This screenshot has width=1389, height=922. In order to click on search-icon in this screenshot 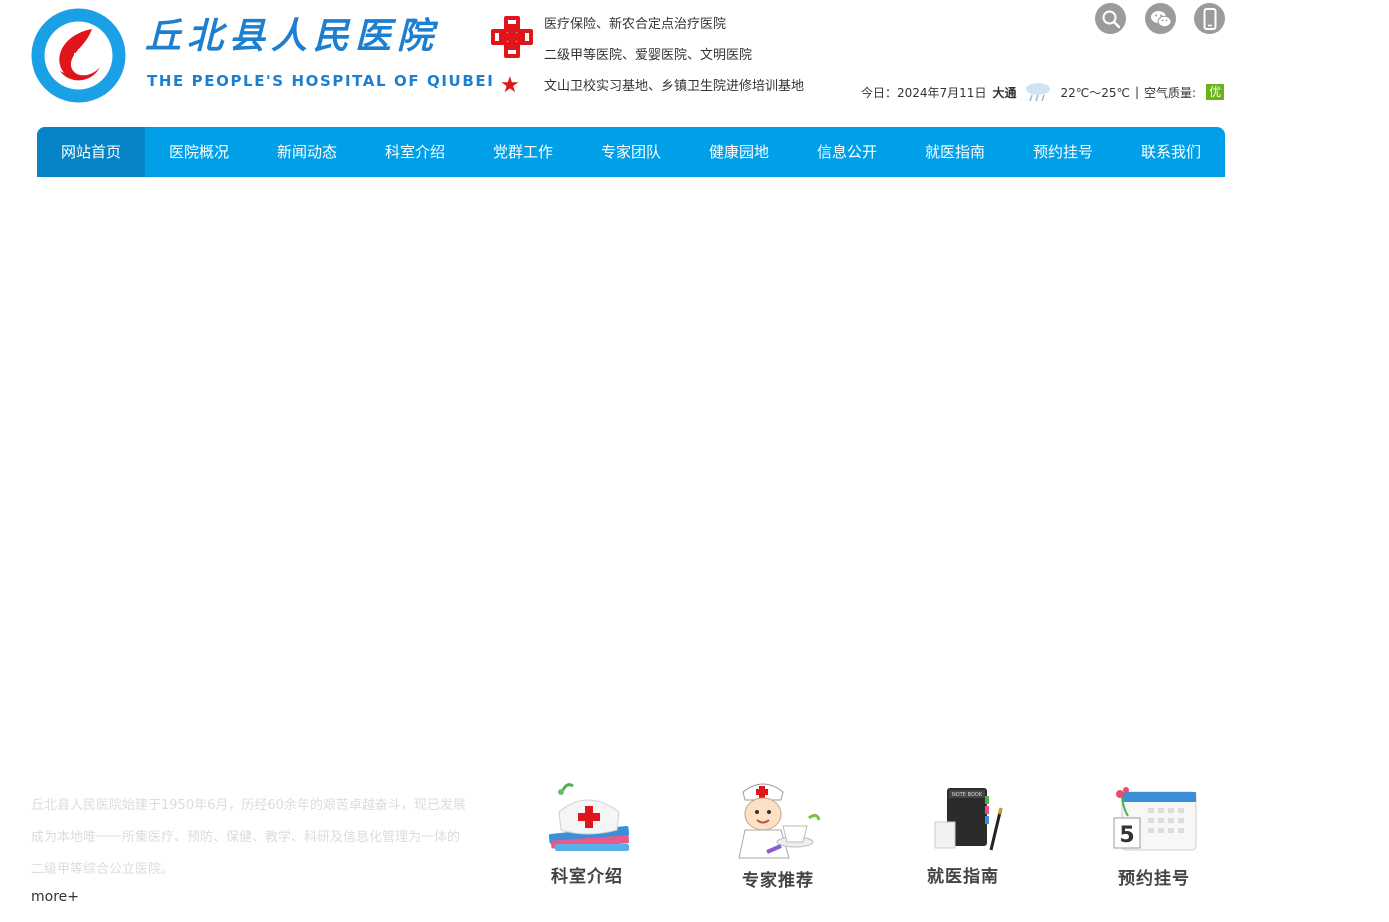, I will do `click(1111, 19)`.